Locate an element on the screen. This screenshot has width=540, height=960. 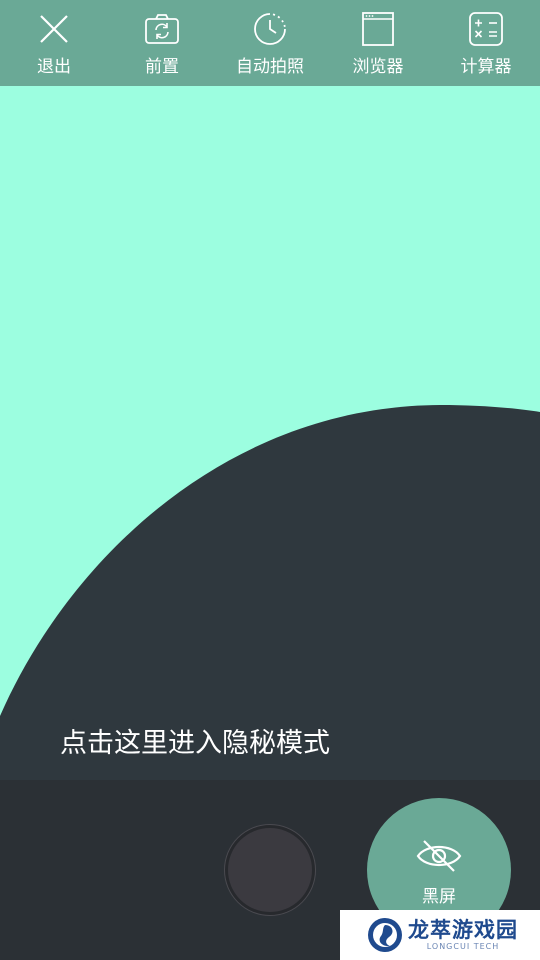
timer-icon is located at coordinates (270, 29).